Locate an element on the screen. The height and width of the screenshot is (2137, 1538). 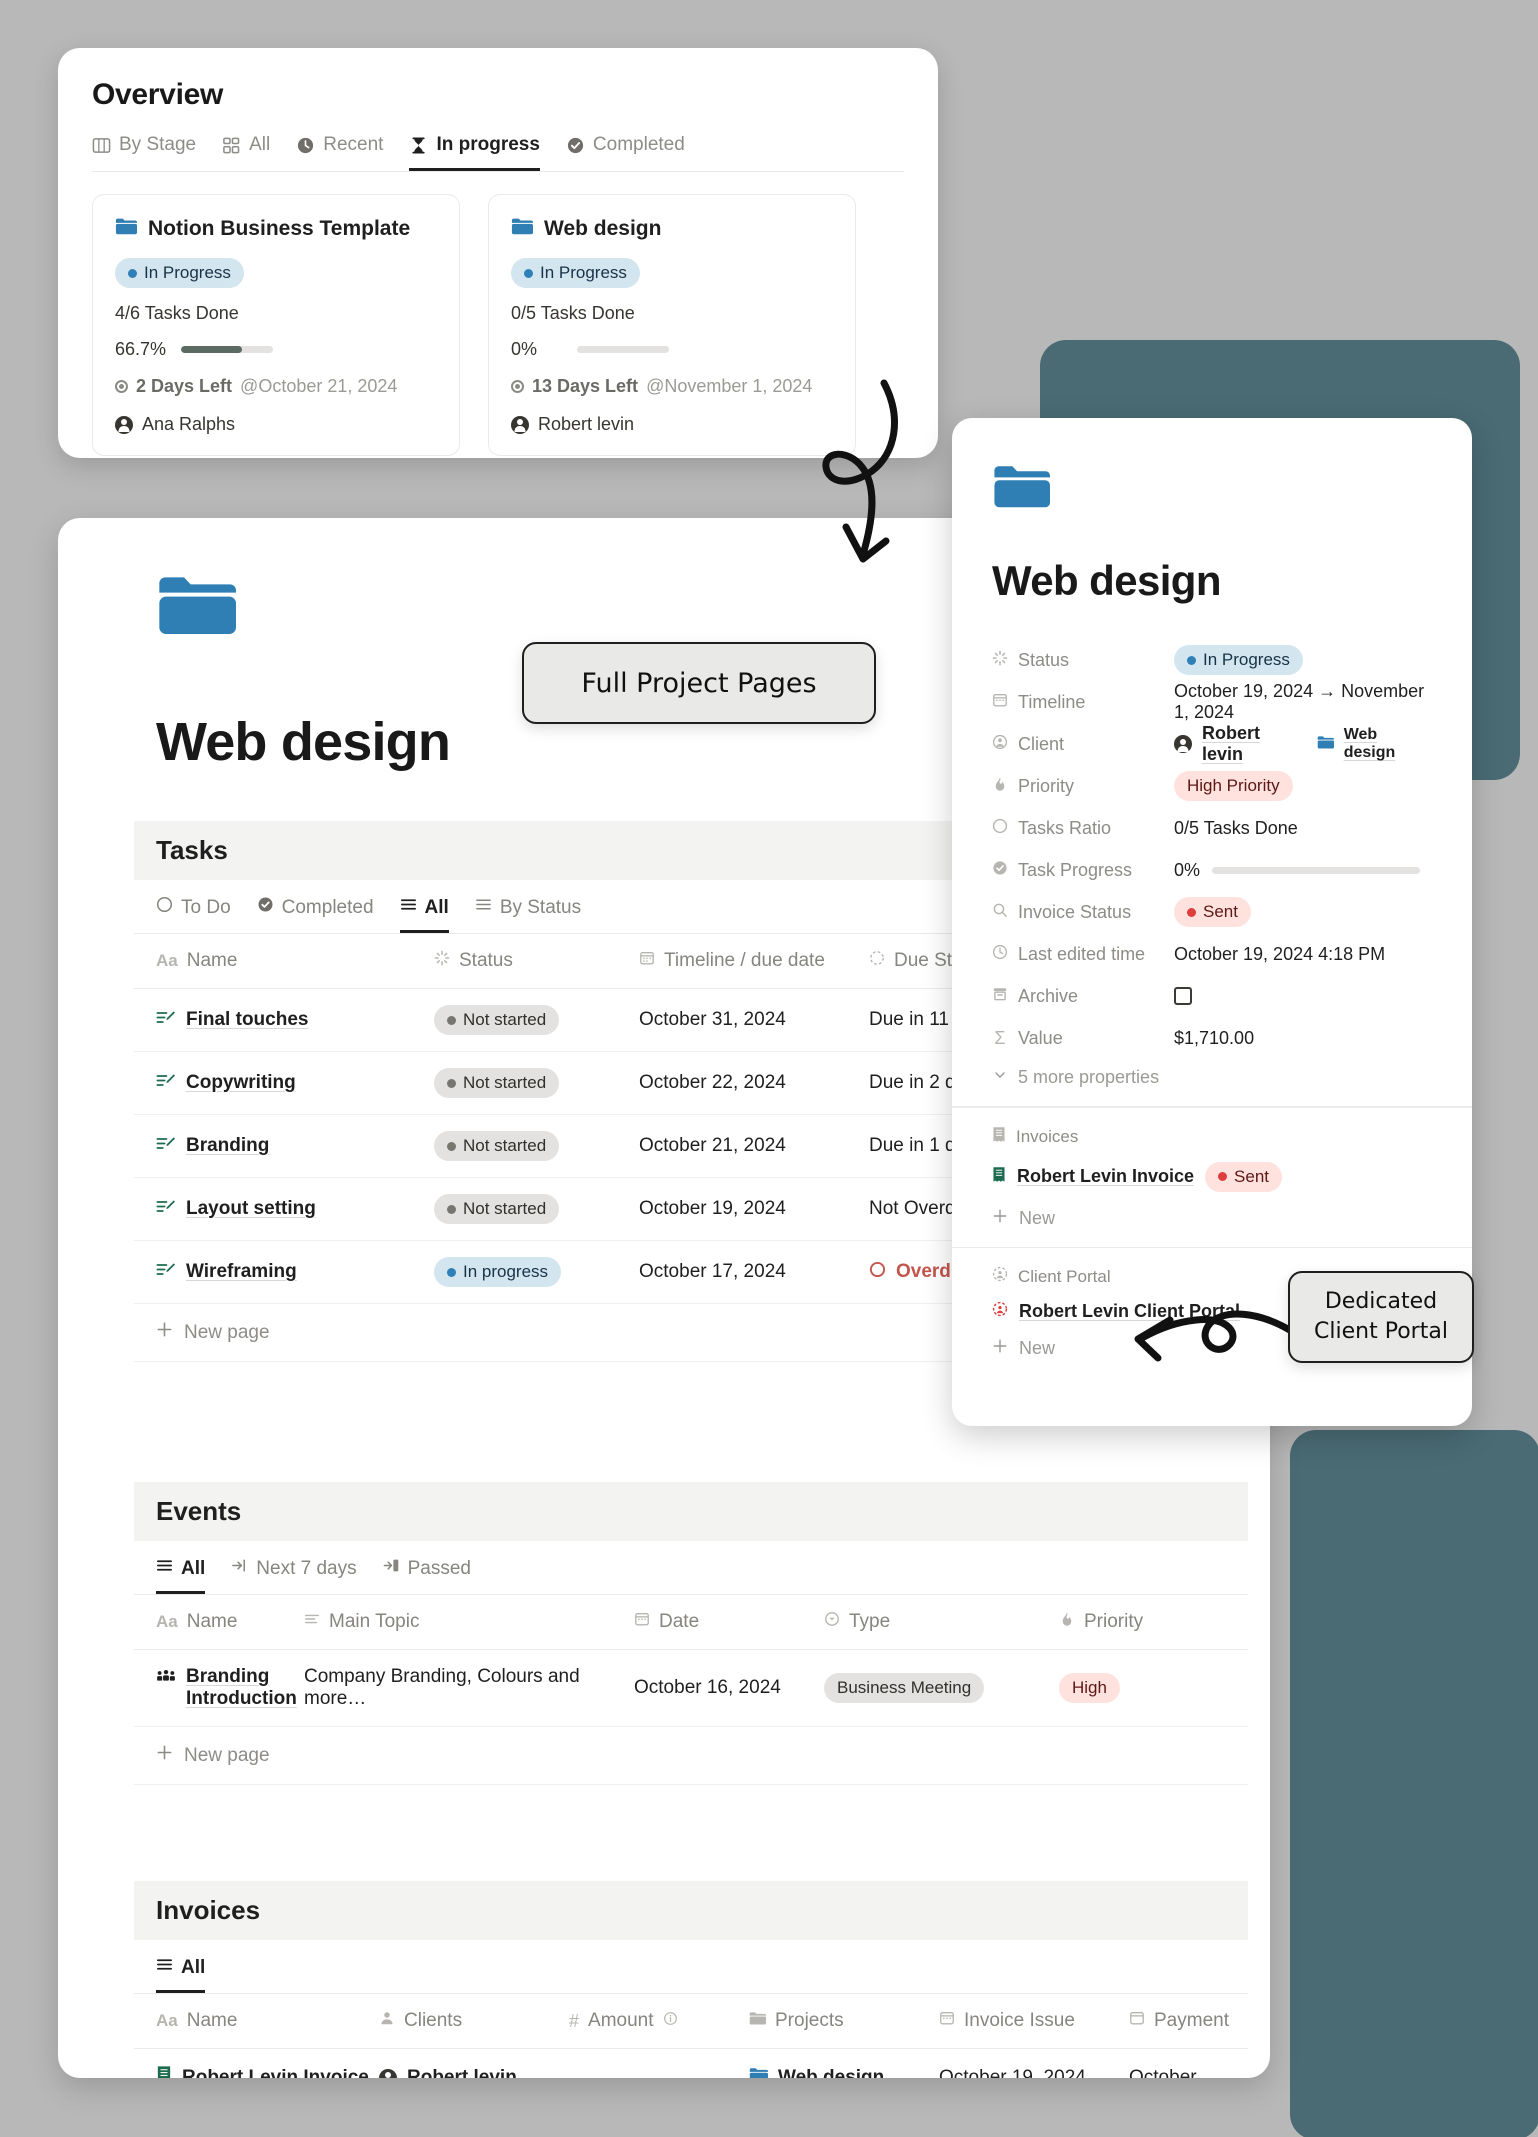
task-date-cell: October 19, 2024 is located at coordinates (754, 1209).